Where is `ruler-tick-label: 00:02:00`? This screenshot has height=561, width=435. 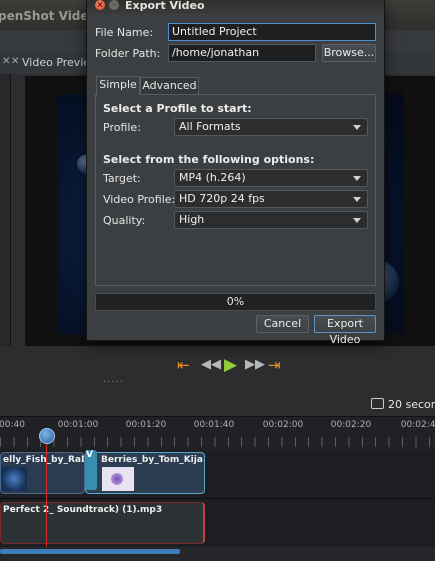
ruler-tick-label: 00:02:00 is located at coordinates (283, 425).